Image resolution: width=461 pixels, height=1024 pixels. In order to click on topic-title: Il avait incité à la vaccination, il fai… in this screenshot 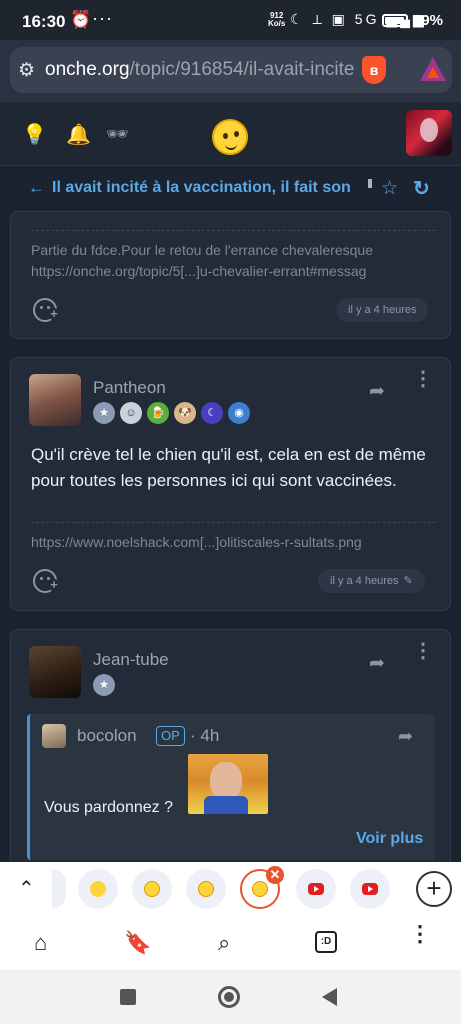, I will do `click(205, 188)`.